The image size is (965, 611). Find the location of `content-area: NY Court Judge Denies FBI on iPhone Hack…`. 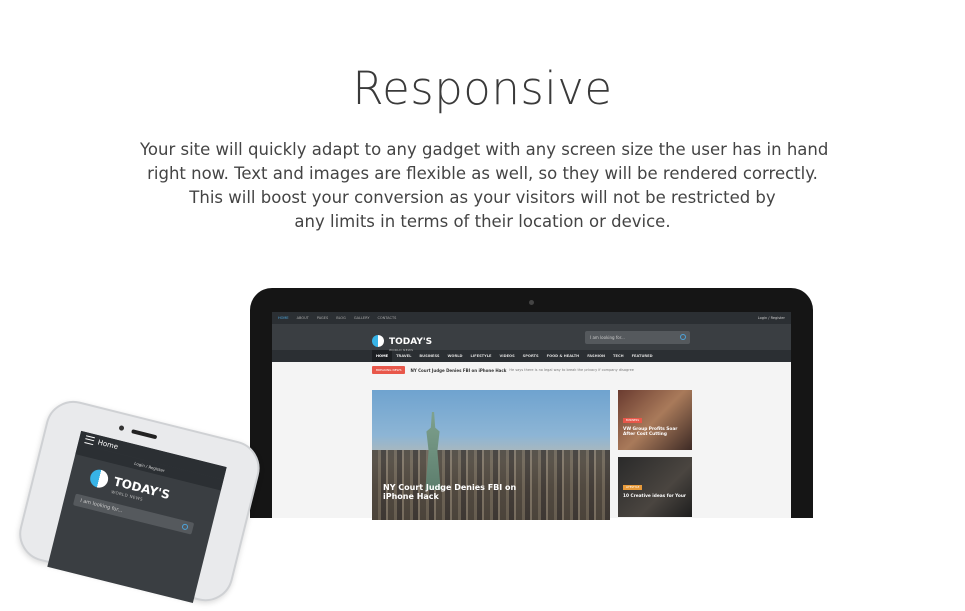

content-area: NY Court Judge Denies FBI on iPhone Hack… is located at coordinates (531, 449).